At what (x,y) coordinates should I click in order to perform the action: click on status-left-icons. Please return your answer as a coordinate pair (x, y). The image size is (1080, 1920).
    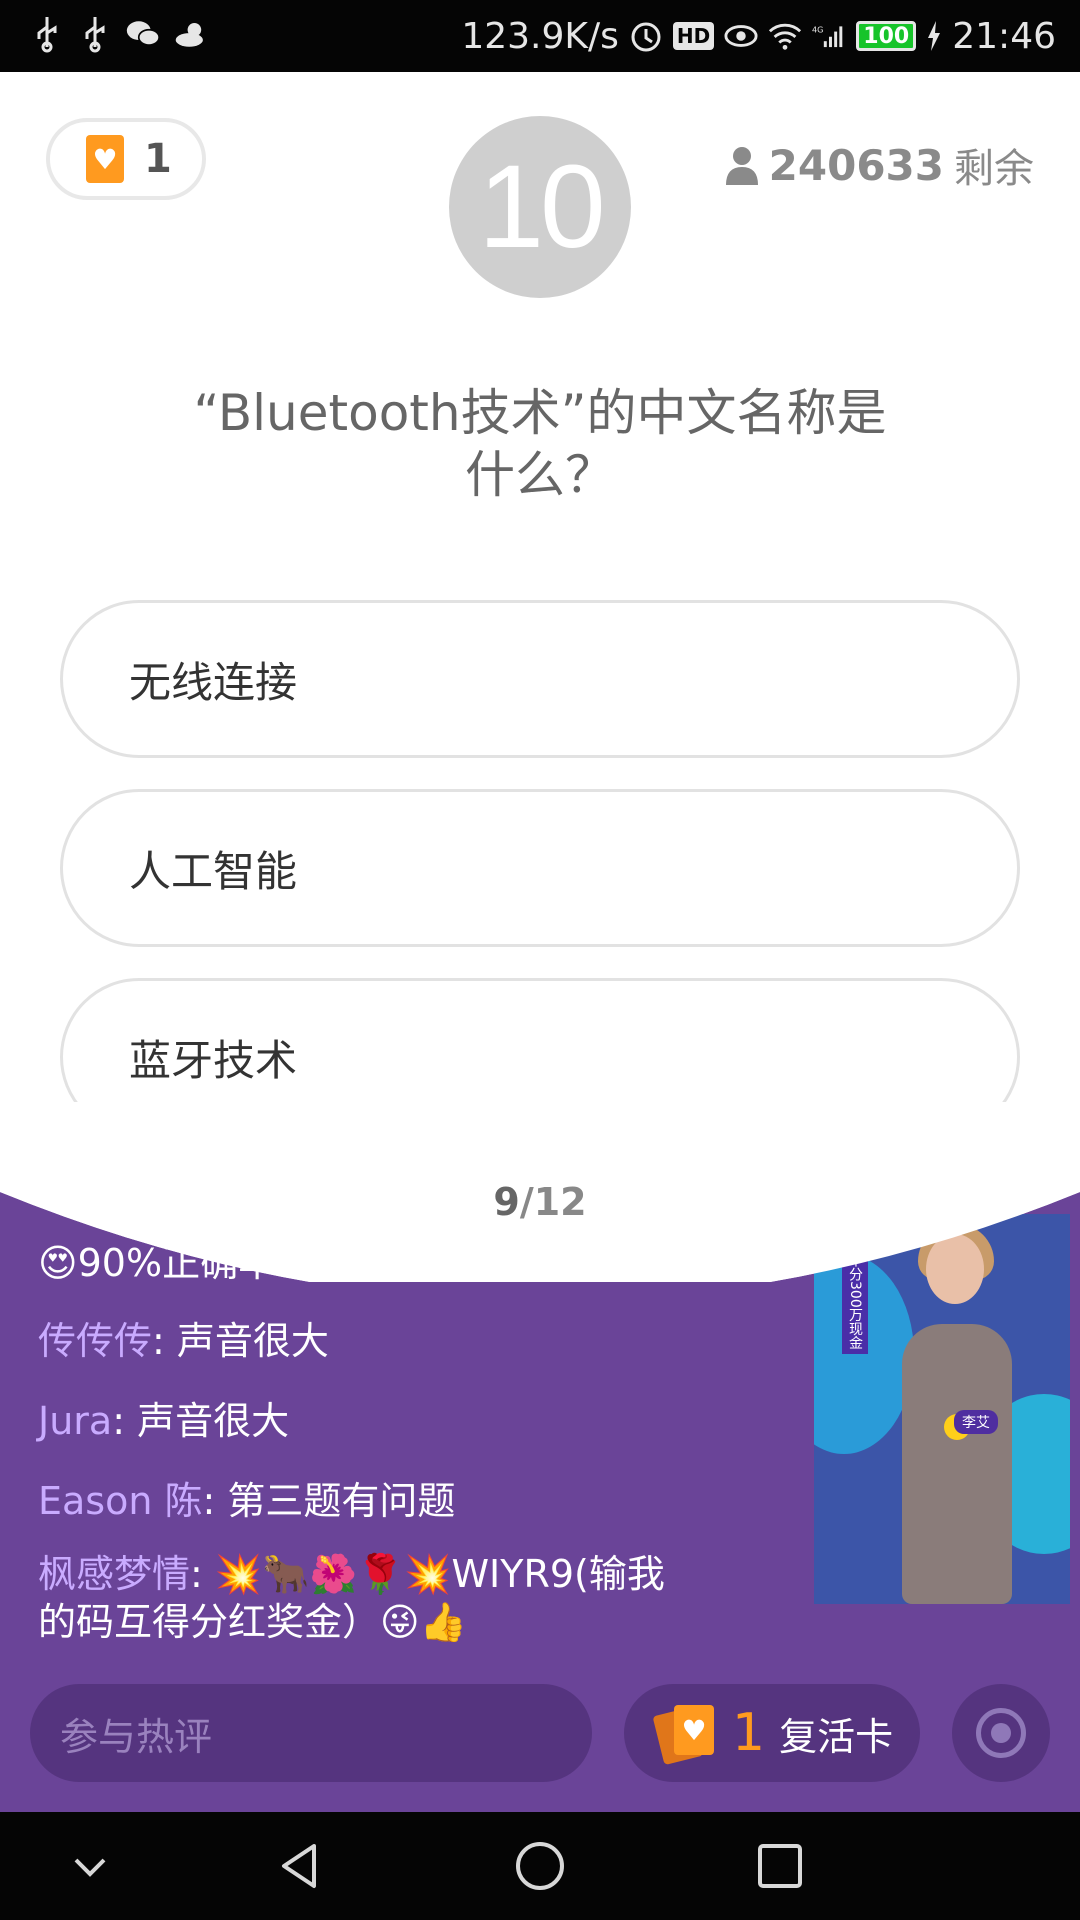
    Looking at the image, I should click on (119, 34).